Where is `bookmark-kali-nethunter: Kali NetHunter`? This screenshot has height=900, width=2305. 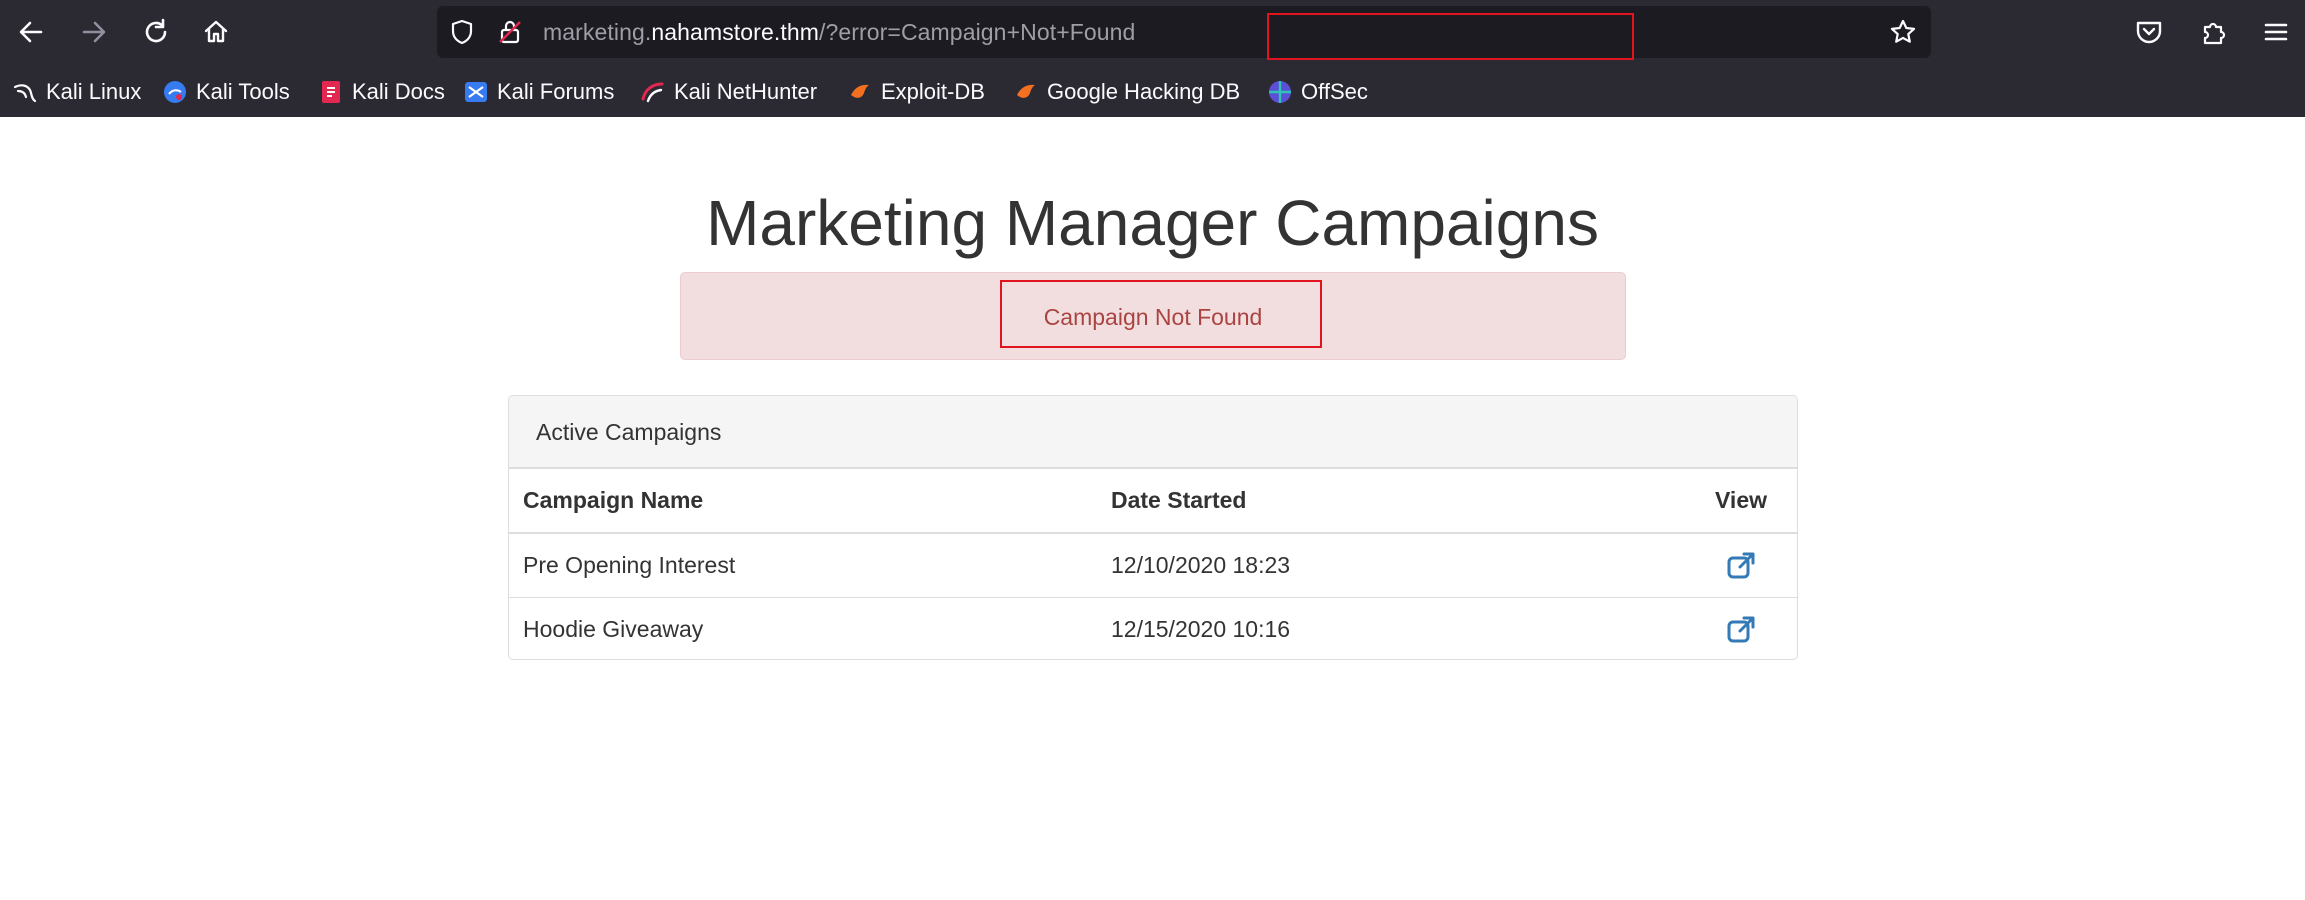
bookmark-kali-nethunter: Kali NetHunter is located at coordinates (728, 92).